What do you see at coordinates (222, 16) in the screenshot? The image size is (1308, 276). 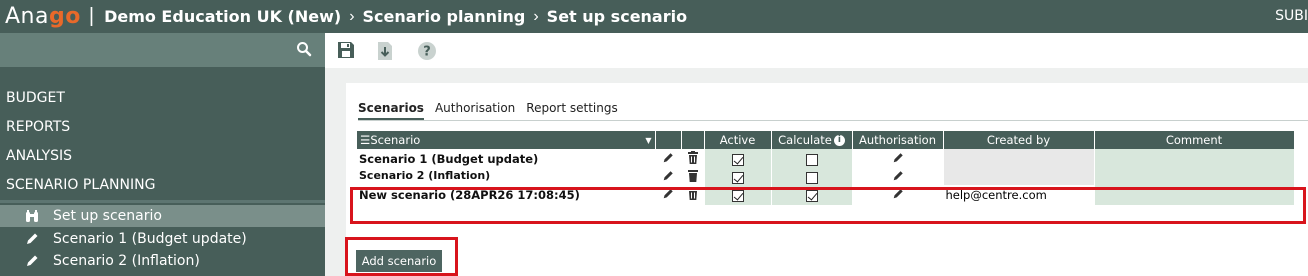 I see `breadcrumb-organisation: Demo Education UK (New)` at bounding box center [222, 16].